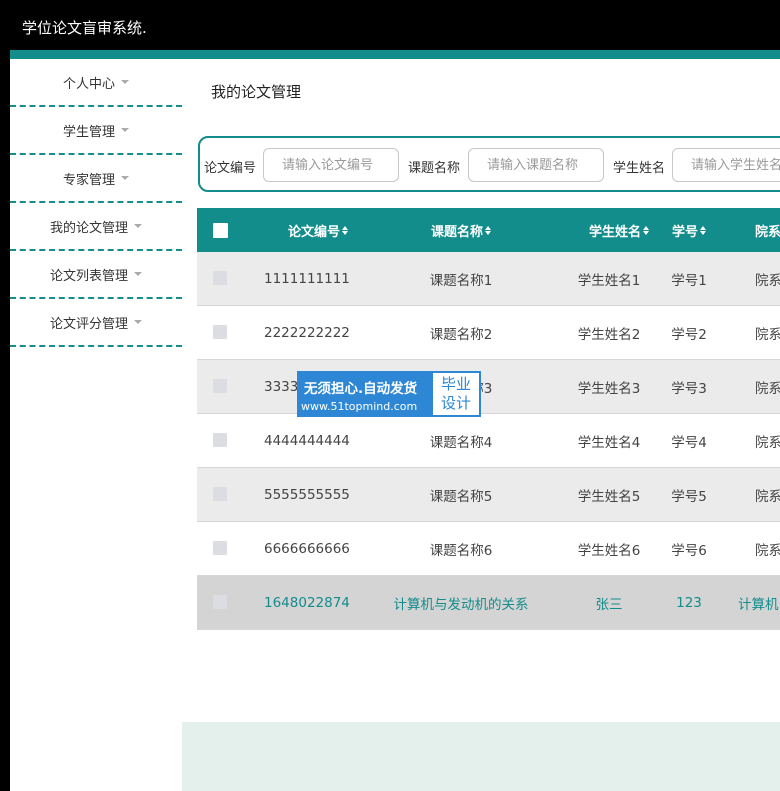 The height and width of the screenshot is (791, 780). Describe the element at coordinates (481, 756) in the screenshot. I see `footer-band` at that location.